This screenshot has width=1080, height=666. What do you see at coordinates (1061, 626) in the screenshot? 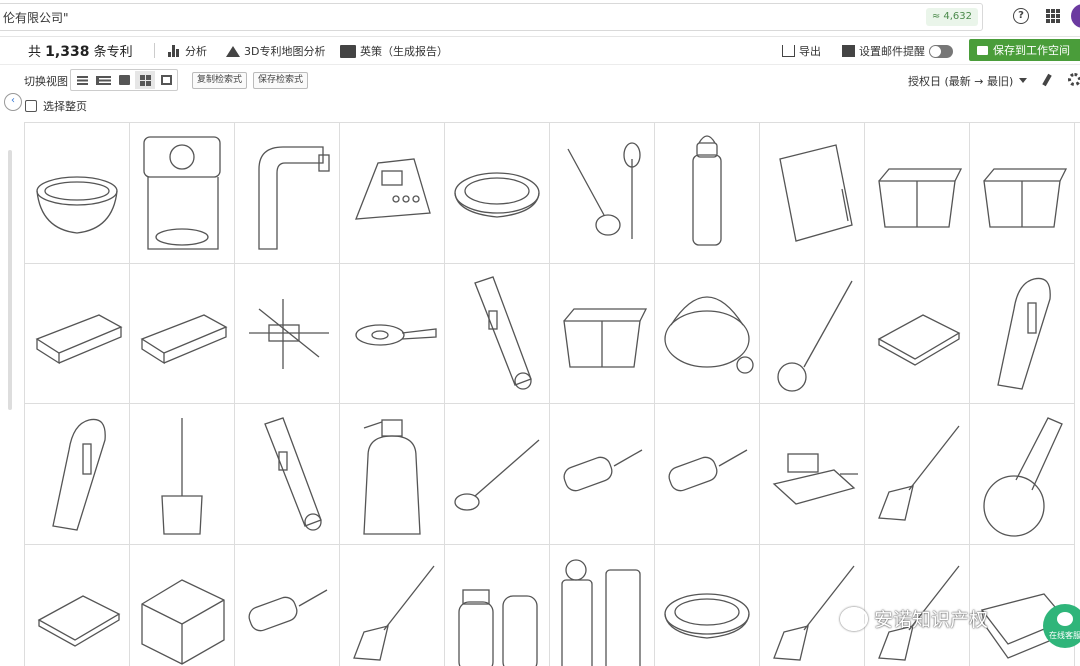
I see `online-support-button: 在线客服` at bounding box center [1061, 626].